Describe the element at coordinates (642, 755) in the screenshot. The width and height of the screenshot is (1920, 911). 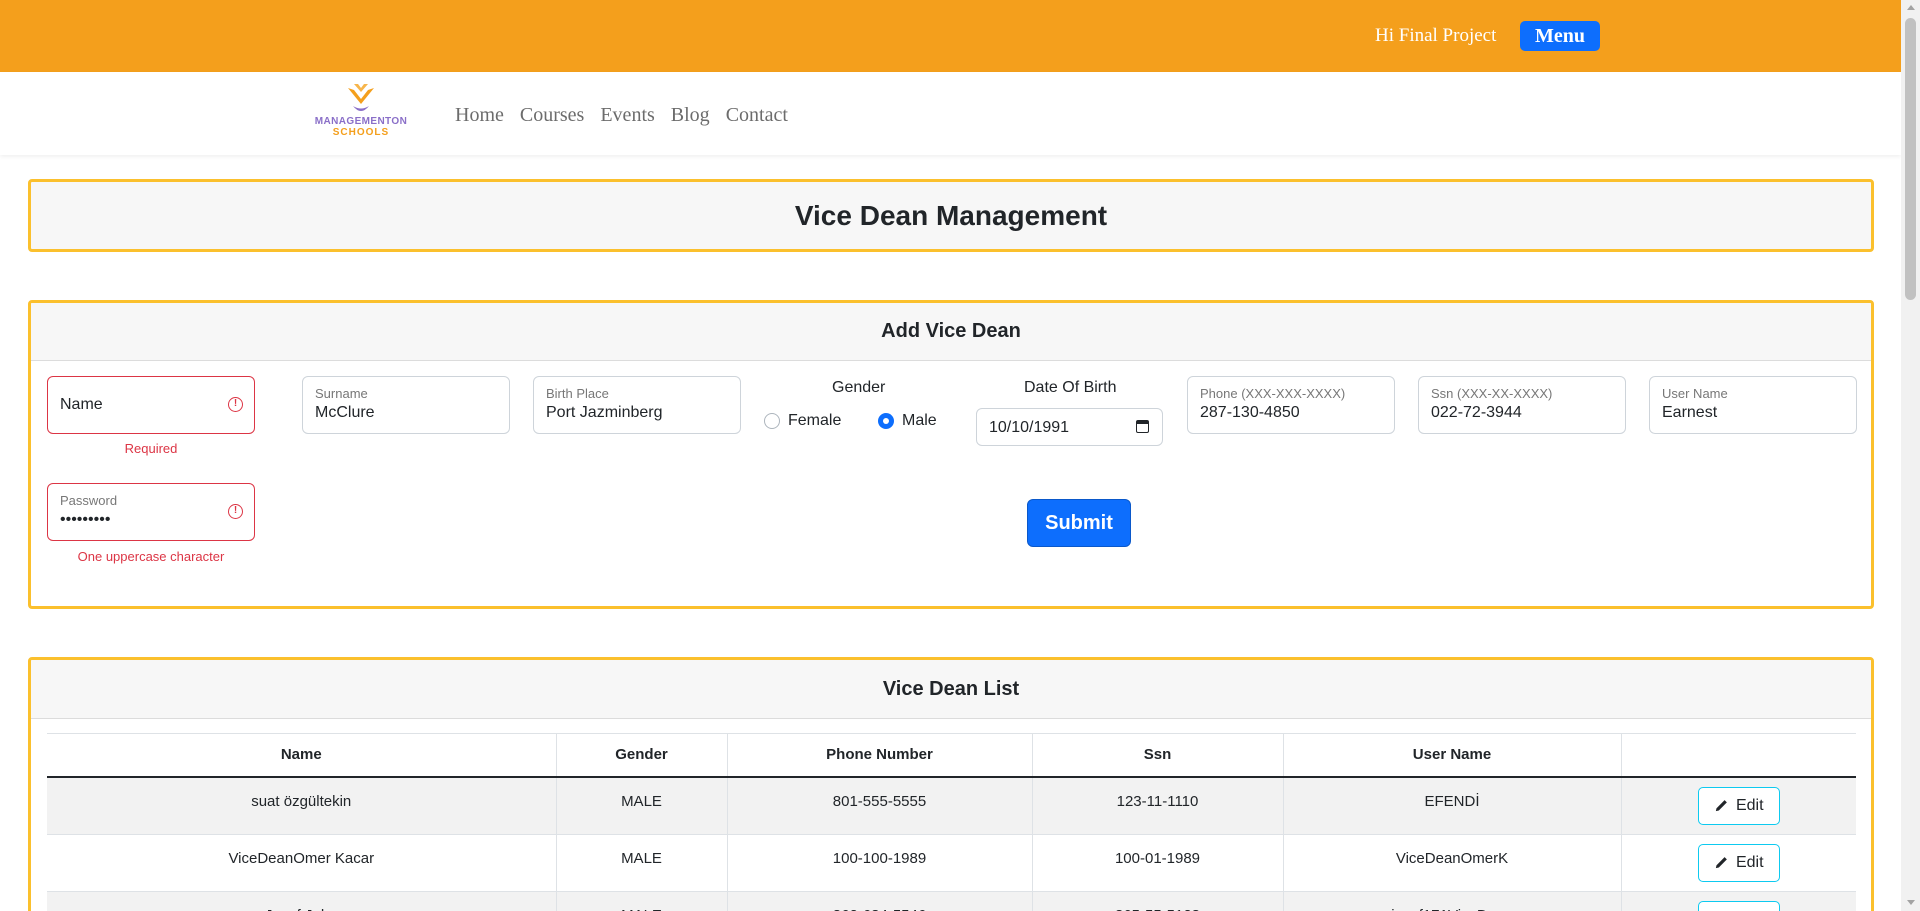
I see `column-header-gender: Gender` at that location.